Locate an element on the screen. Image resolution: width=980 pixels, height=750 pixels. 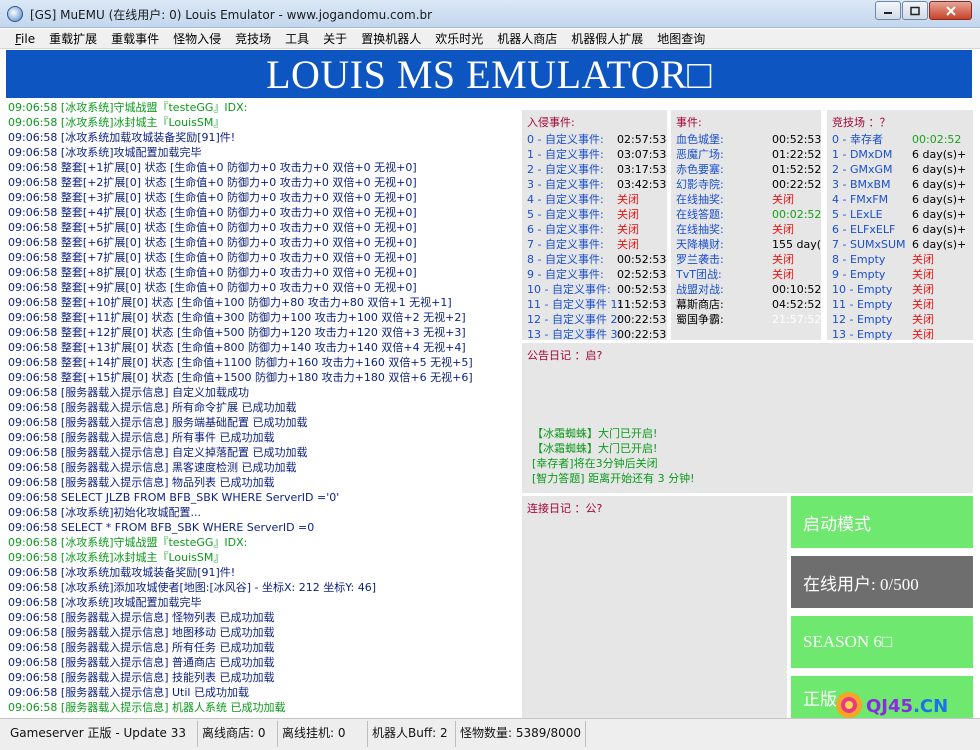
arena-row: 10 - Empty 关闭 is located at coordinates (902, 289).